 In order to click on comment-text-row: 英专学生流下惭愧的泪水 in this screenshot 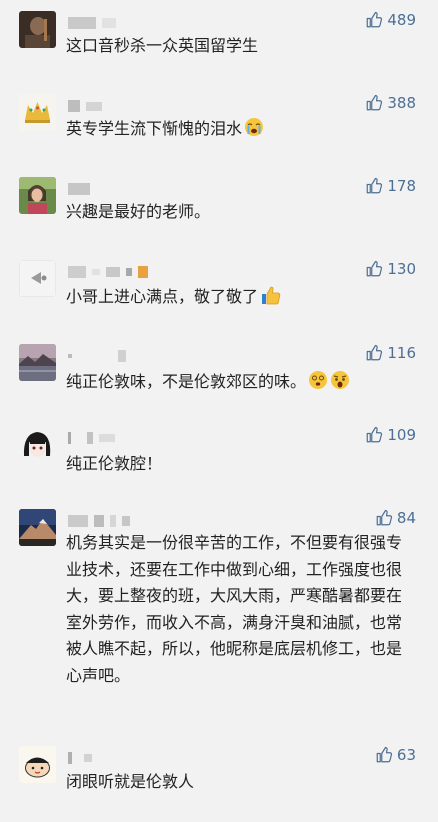, I will do `click(242, 128)`.